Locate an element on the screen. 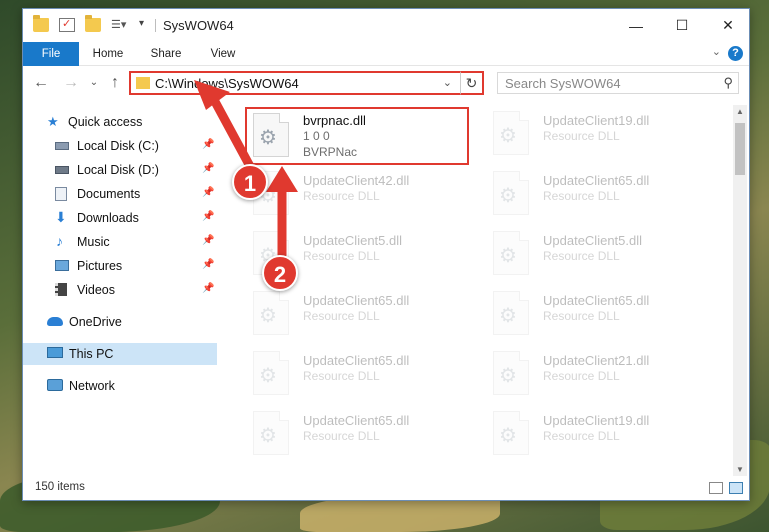  drive-icon is located at coordinates (62, 146).